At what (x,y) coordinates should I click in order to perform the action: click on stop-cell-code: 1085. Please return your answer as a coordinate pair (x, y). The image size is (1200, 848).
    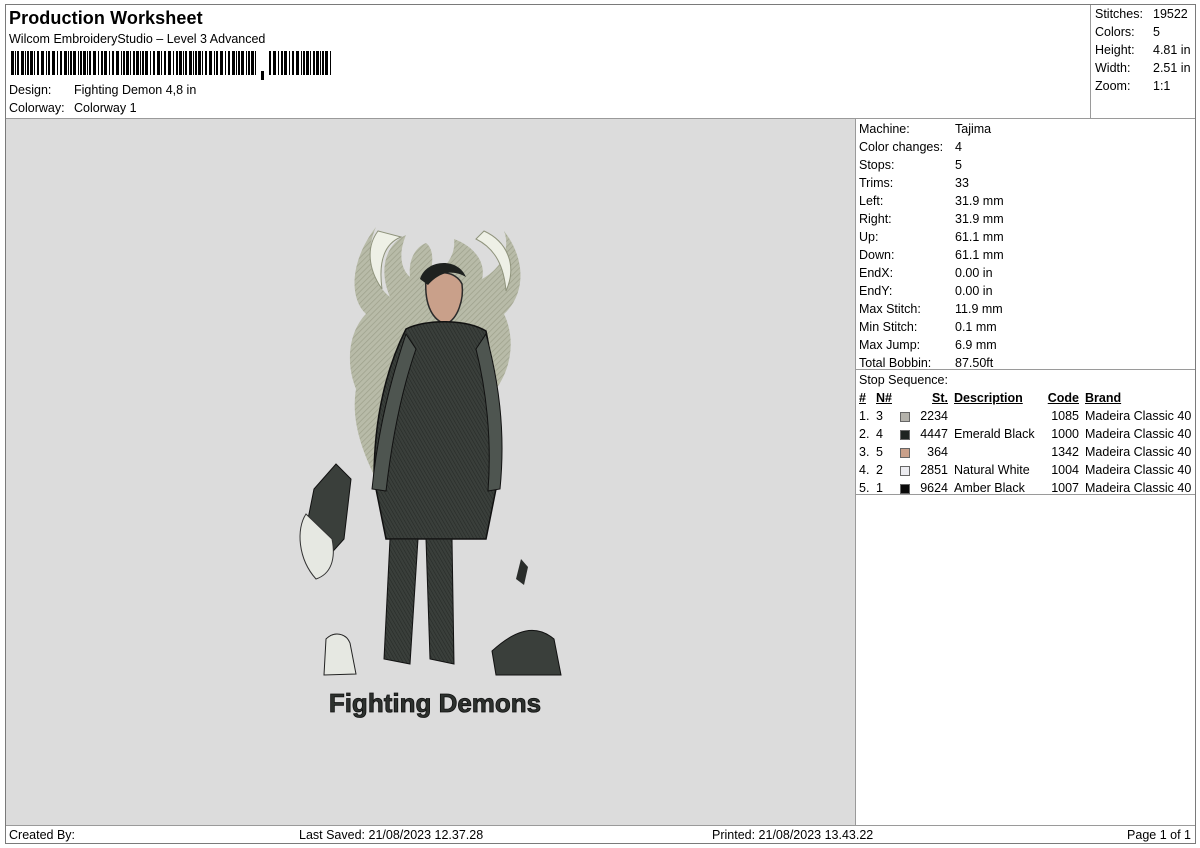
    Looking at the image, I should click on (1065, 416).